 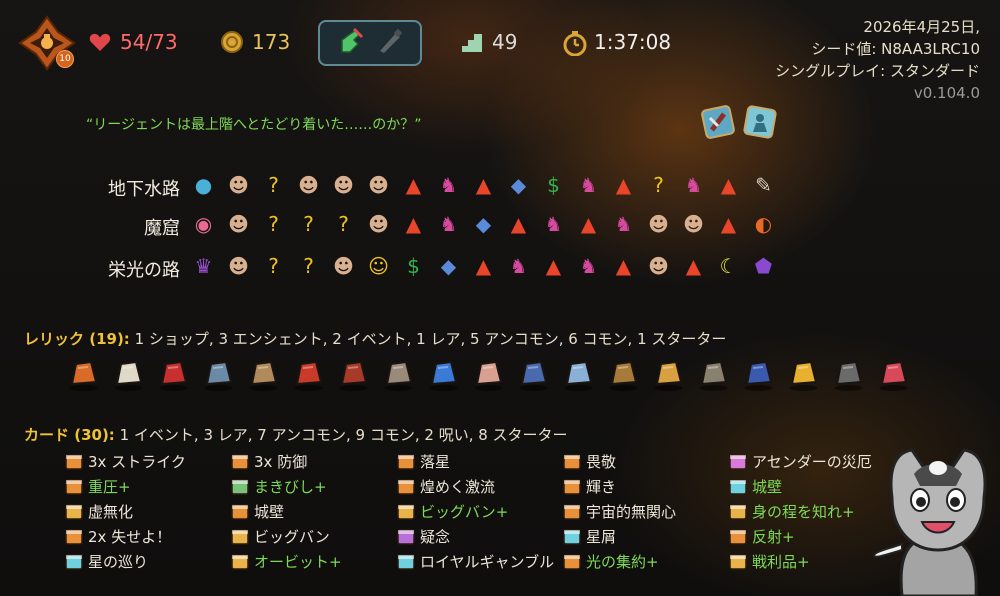 What do you see at coordinates (645, 486) in the screenshot?
I see `card-entry: 輝き` at bounding box center [645, 486].